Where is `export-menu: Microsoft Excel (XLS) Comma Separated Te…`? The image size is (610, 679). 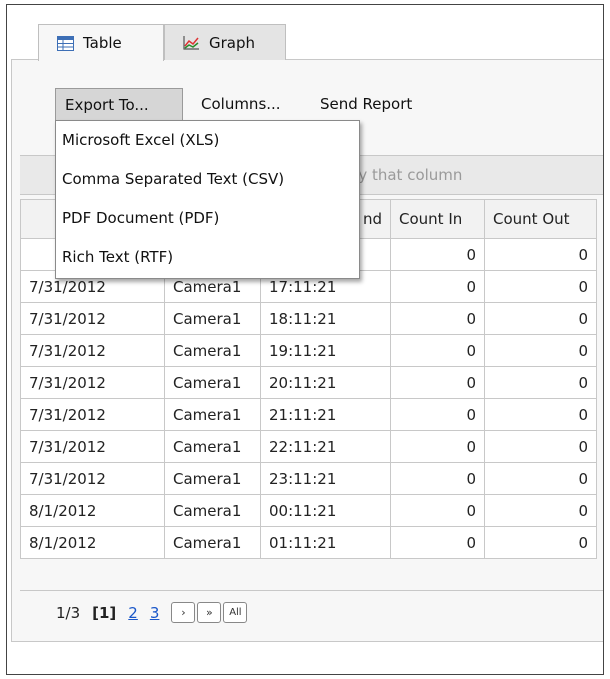 export-menu: Microsoft Excel (XLS) Comma Separated Te… is located at coordinates (207, 199).